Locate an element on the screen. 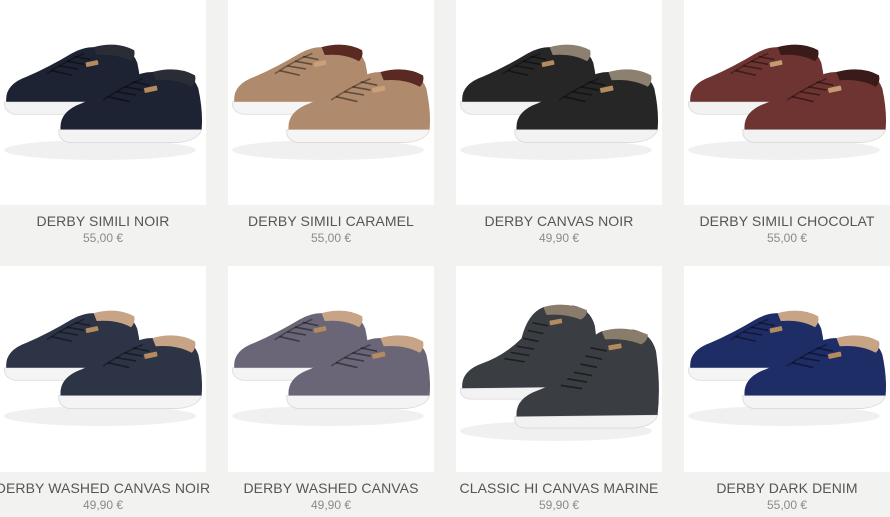 This screenshot has width=890, height=517. product-name: DERBY SIMILI CARAMEL is located at coordinates (331, 221).